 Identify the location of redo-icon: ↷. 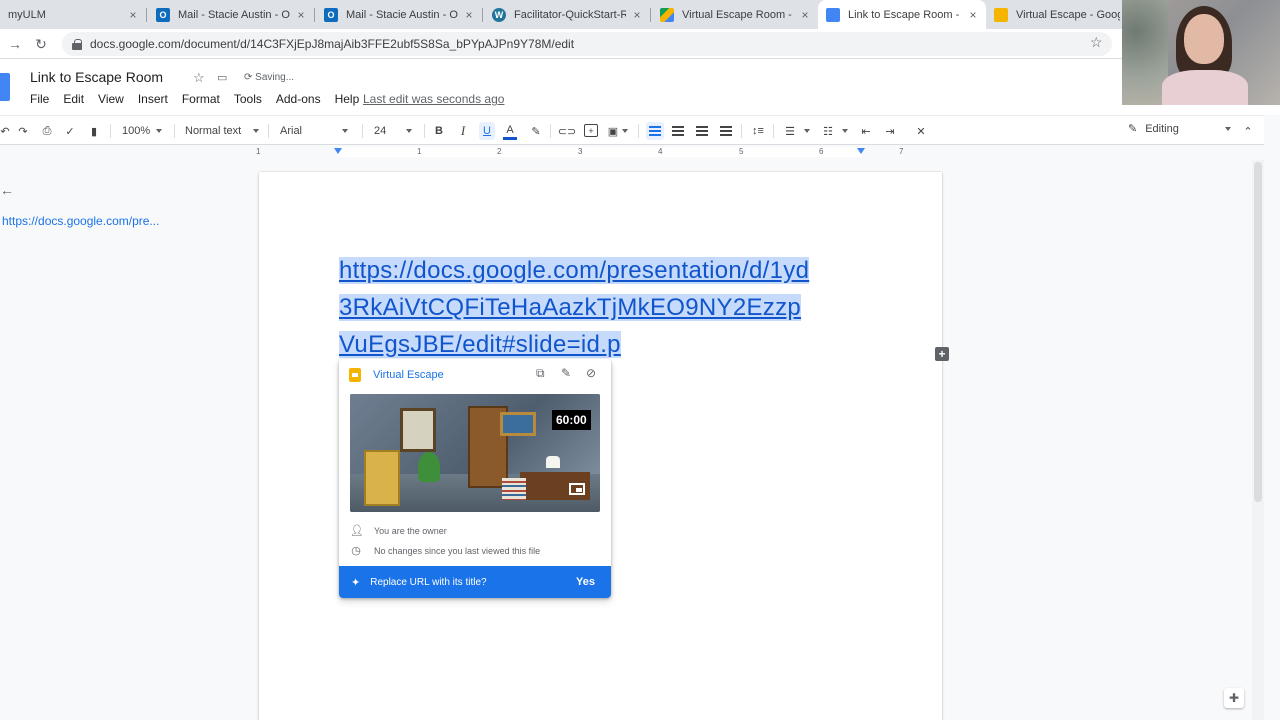
(23, 131).